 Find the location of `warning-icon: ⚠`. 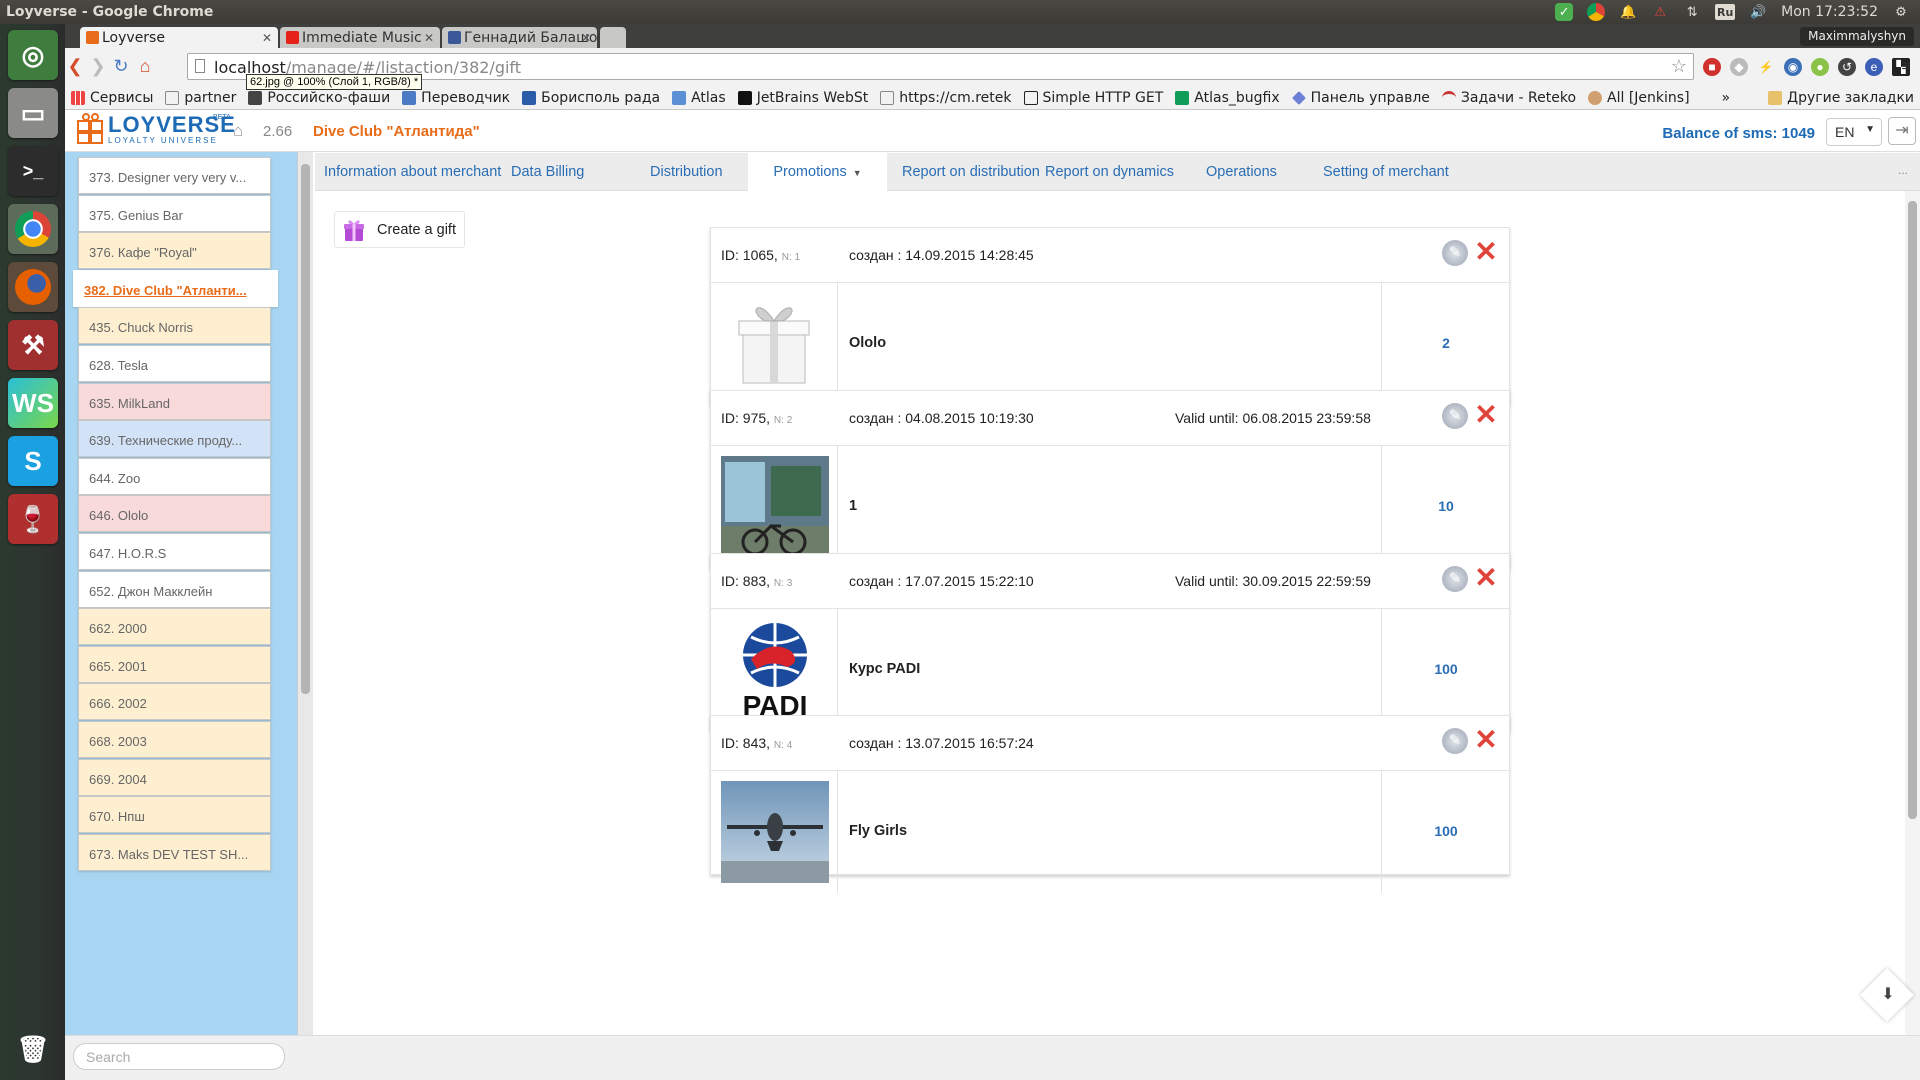

warning-icon: ⚠ is located at coordinates (1660, 12).